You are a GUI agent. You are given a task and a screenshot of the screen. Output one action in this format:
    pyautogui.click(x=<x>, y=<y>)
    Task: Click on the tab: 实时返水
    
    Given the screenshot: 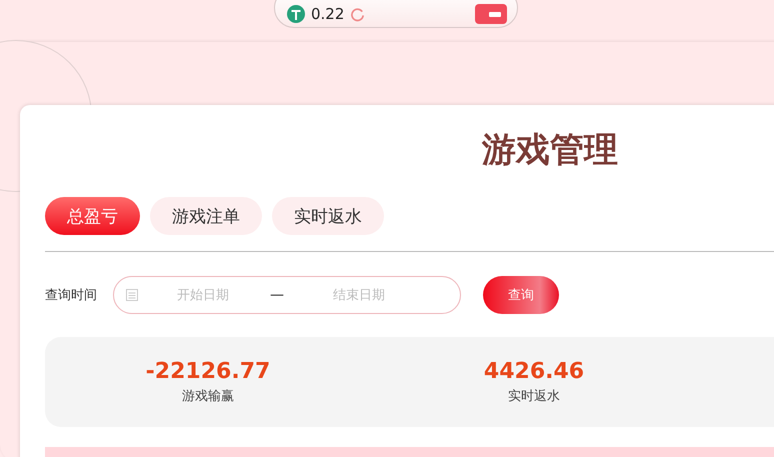 What is the action you would take?
    pyautogui.click(x=328, y=216)
    